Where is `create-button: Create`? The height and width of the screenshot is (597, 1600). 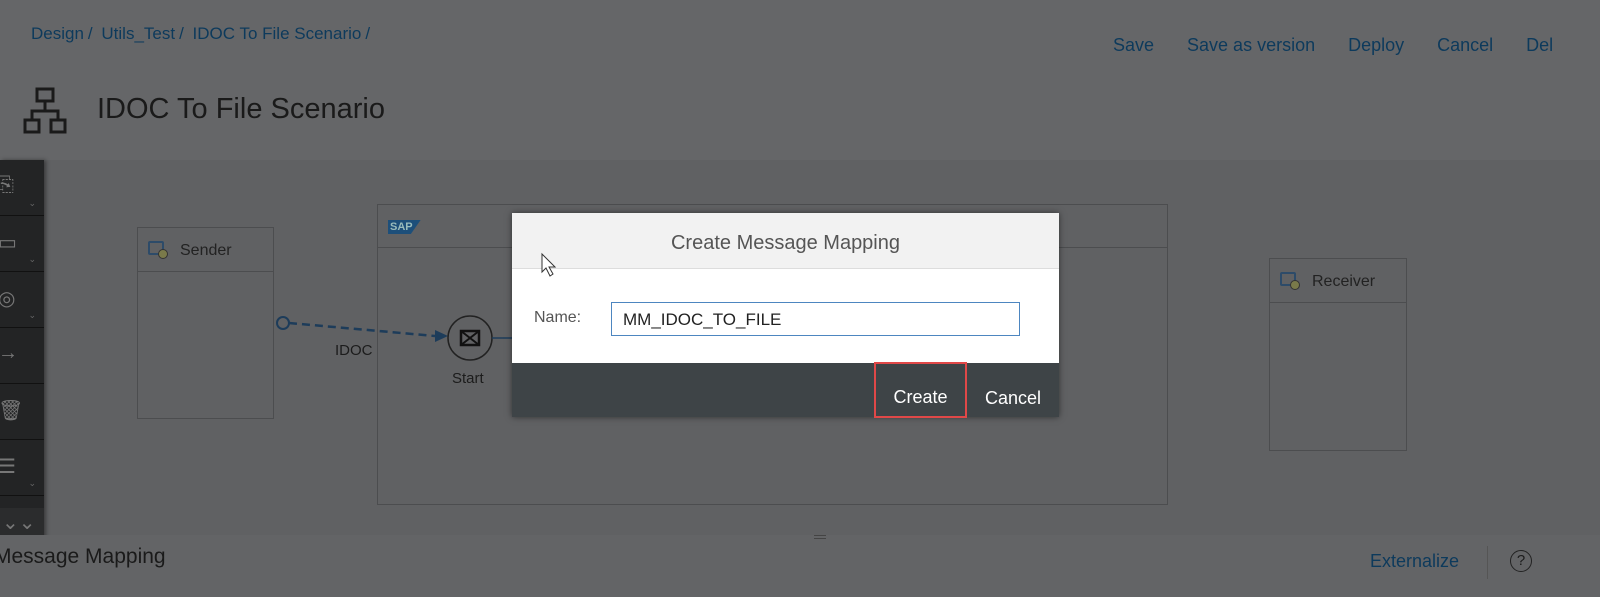
create-button: Create is located at coordinates (920, 390).